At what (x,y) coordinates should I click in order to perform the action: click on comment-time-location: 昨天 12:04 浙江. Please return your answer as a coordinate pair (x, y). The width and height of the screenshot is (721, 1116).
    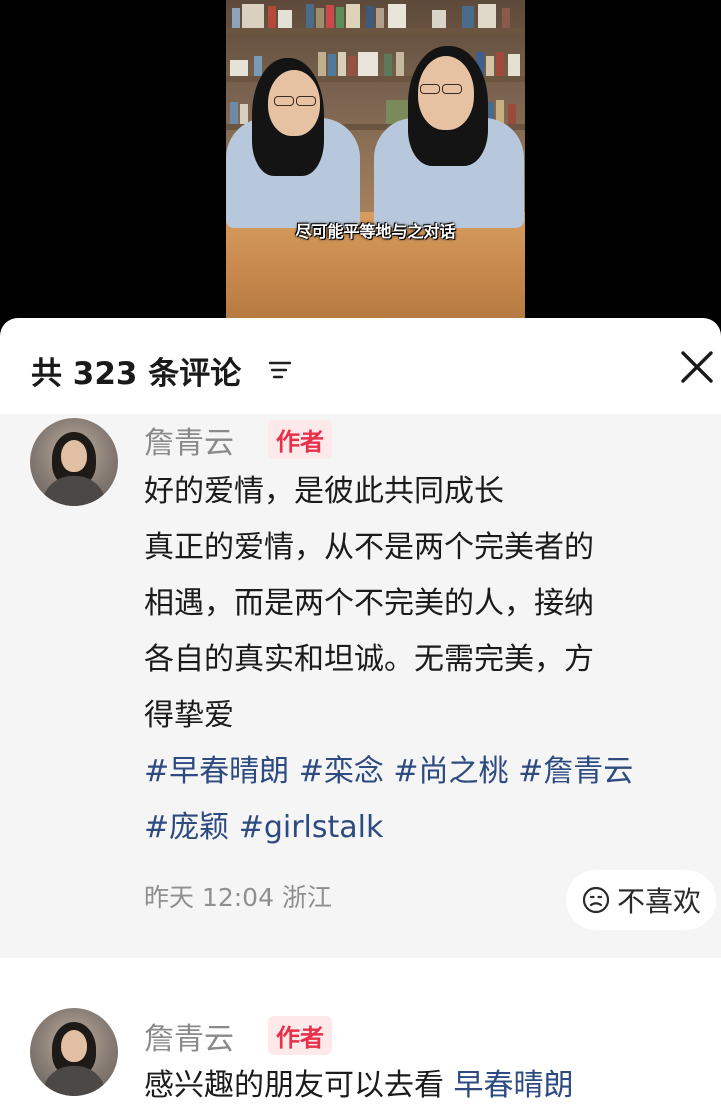
    Looking at the image, I should click on (238, 897).